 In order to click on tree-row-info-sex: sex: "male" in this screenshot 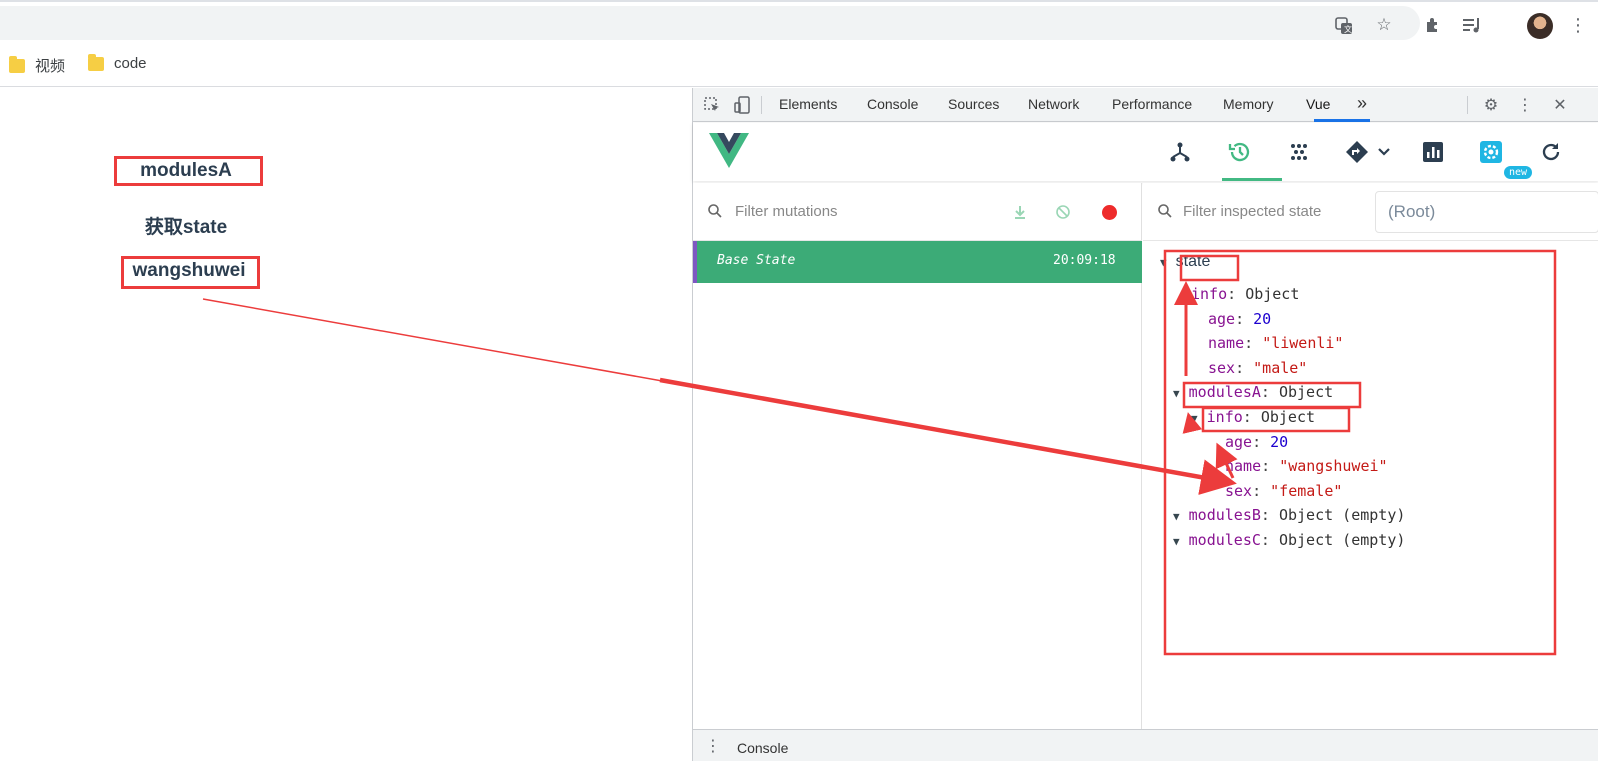, I will do `click(1258, 368)`.